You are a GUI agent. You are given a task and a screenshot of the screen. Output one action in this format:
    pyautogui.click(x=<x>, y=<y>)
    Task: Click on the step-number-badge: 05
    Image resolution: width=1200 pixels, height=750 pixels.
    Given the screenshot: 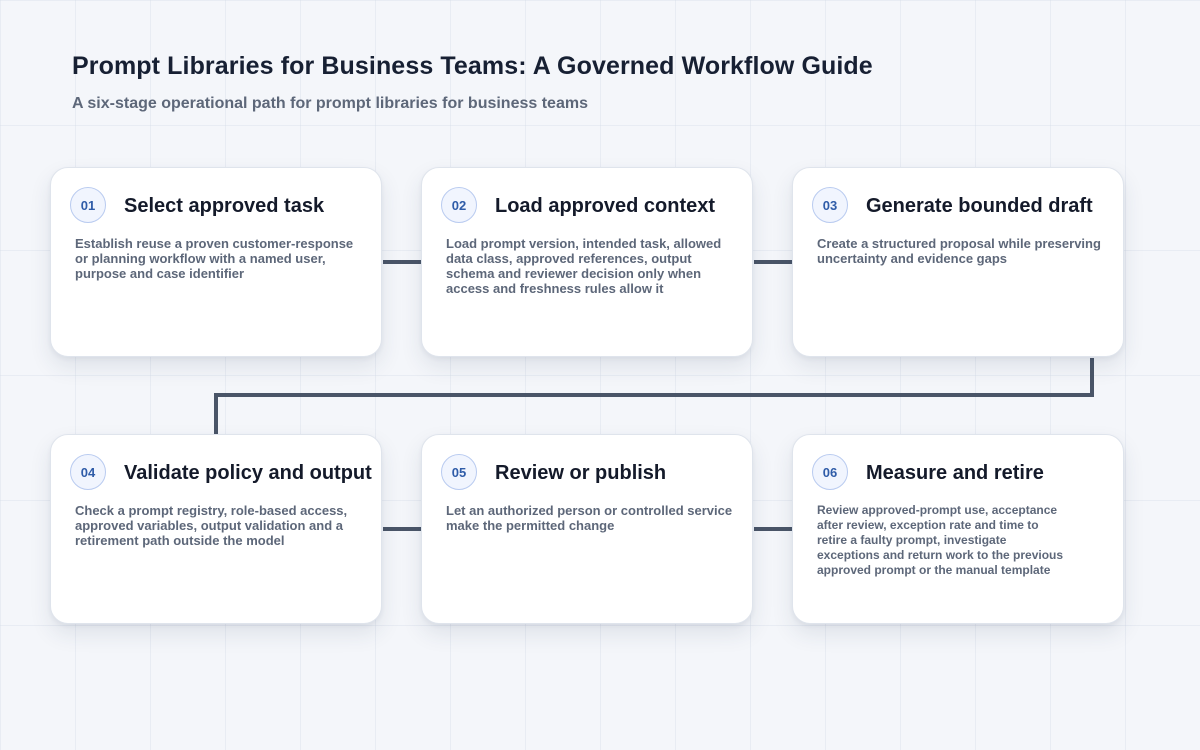 What is the action you would take?
    pyautogui.click(x=459, y=472)
    